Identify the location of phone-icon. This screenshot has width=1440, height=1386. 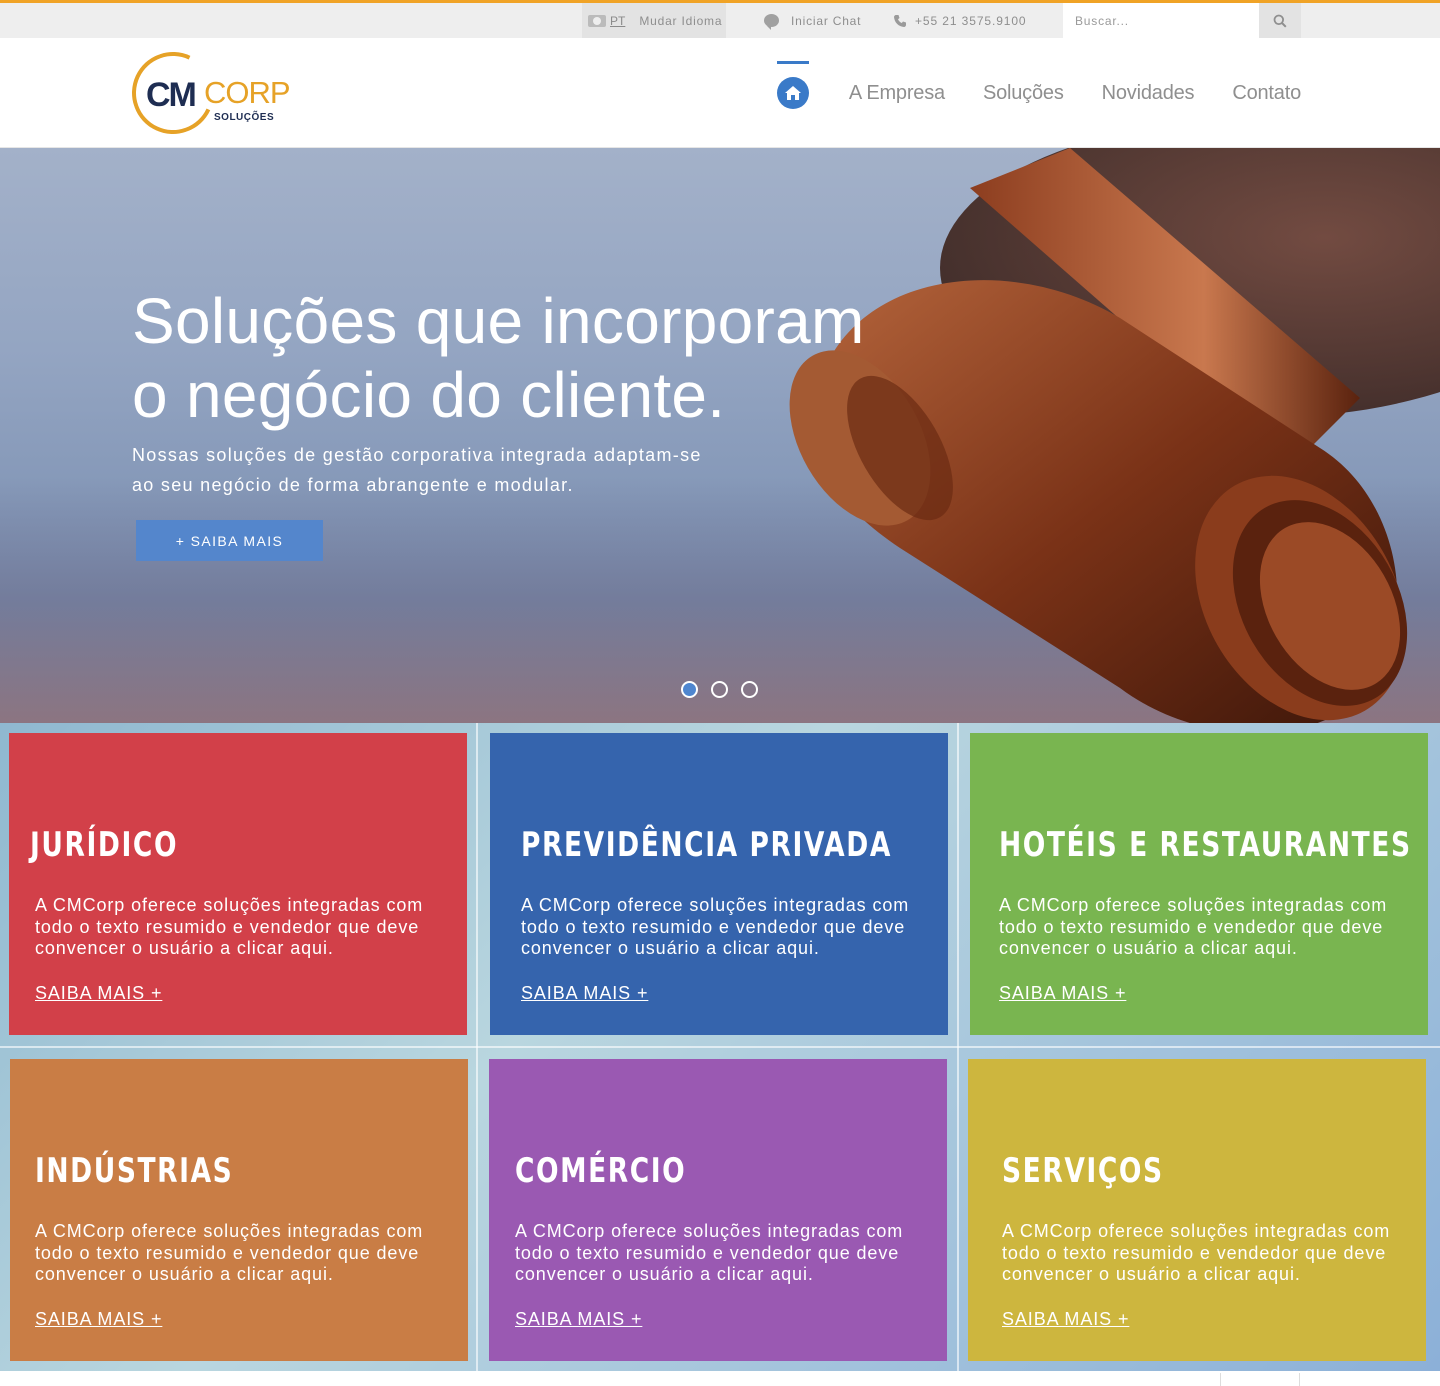
(900, 21).